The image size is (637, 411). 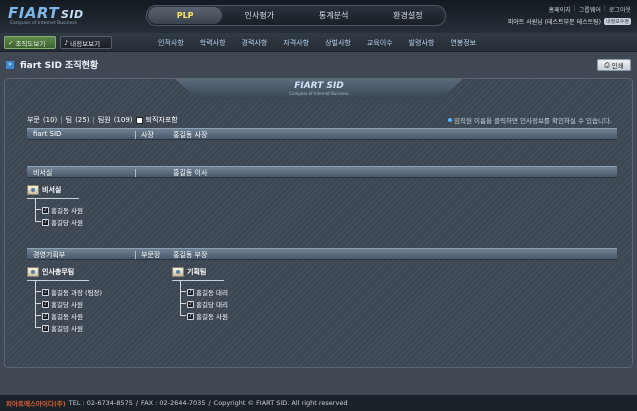 What do you see at coordinates (213, 43) in the screenshot?
I see `subnav-item-education: 학력사항` at bounding box center [213, 43].